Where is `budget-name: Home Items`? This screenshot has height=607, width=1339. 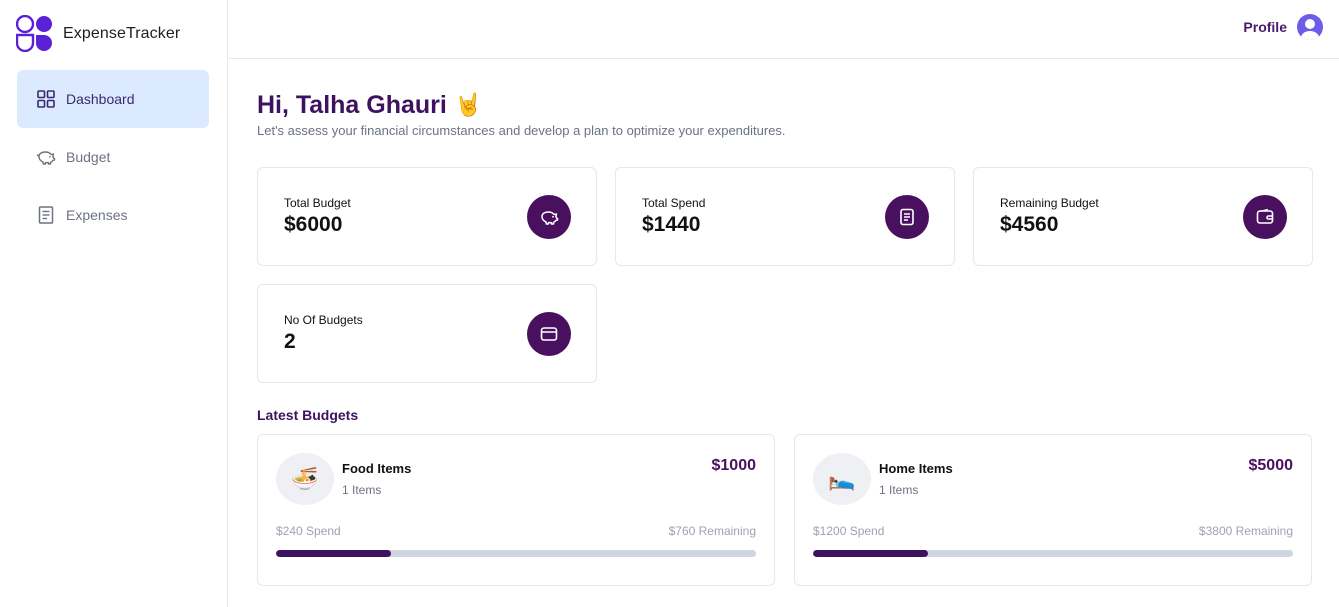
budget-name: Home Items is located at coordinates (916, 468).